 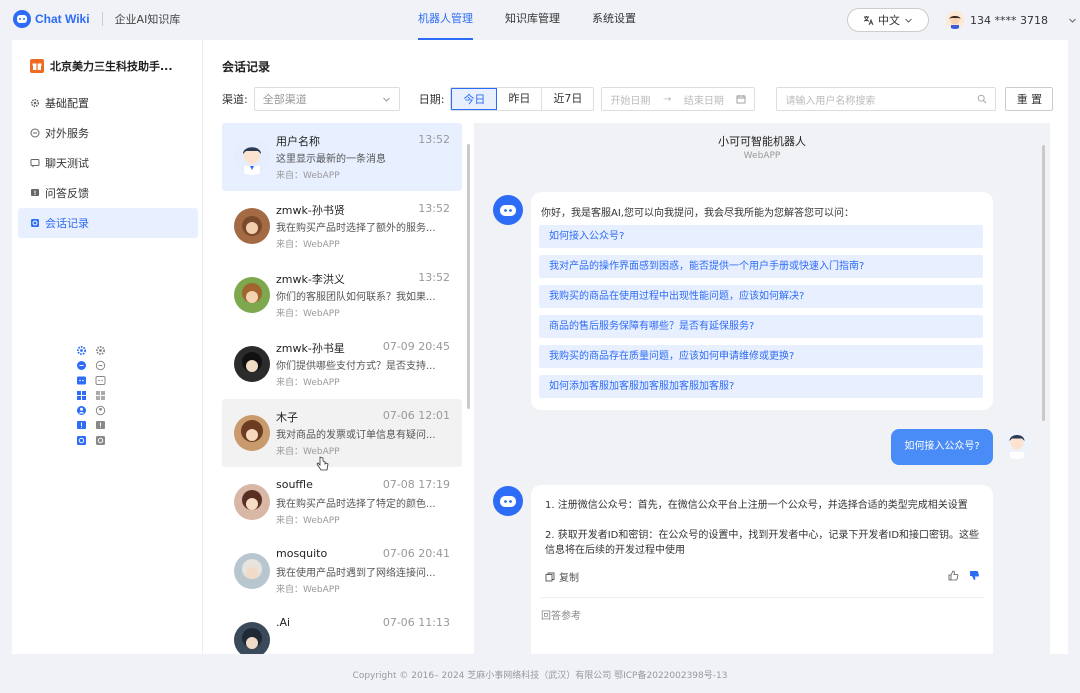 What do you see at coordinates (310, 348) in the screenshot?
I see `session-name: zmwk-孙书星` at bounding box center [310, 348].